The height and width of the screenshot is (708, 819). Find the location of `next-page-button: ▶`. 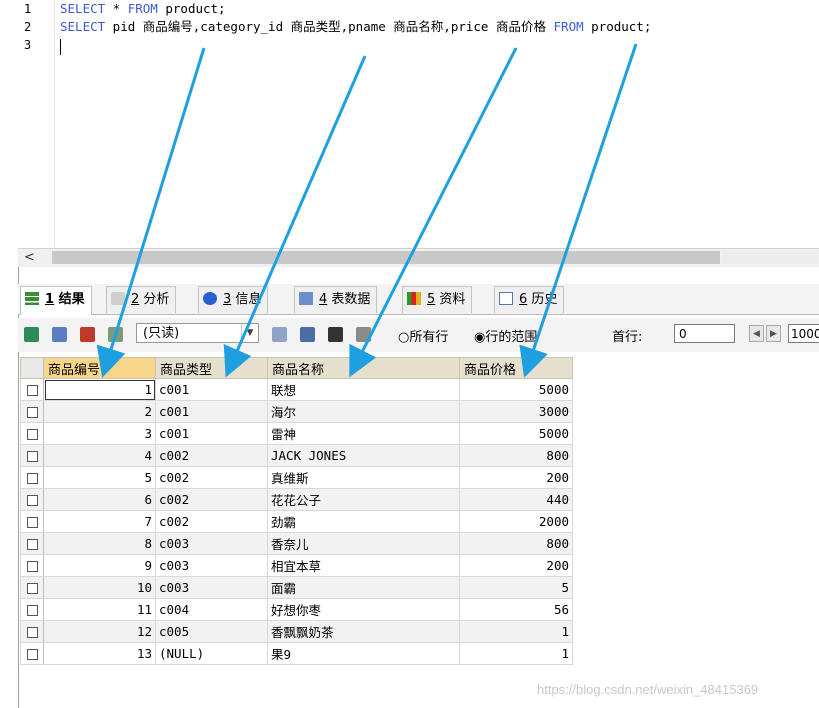

next-page-button: ▶ is located at coordinates (773, 333).